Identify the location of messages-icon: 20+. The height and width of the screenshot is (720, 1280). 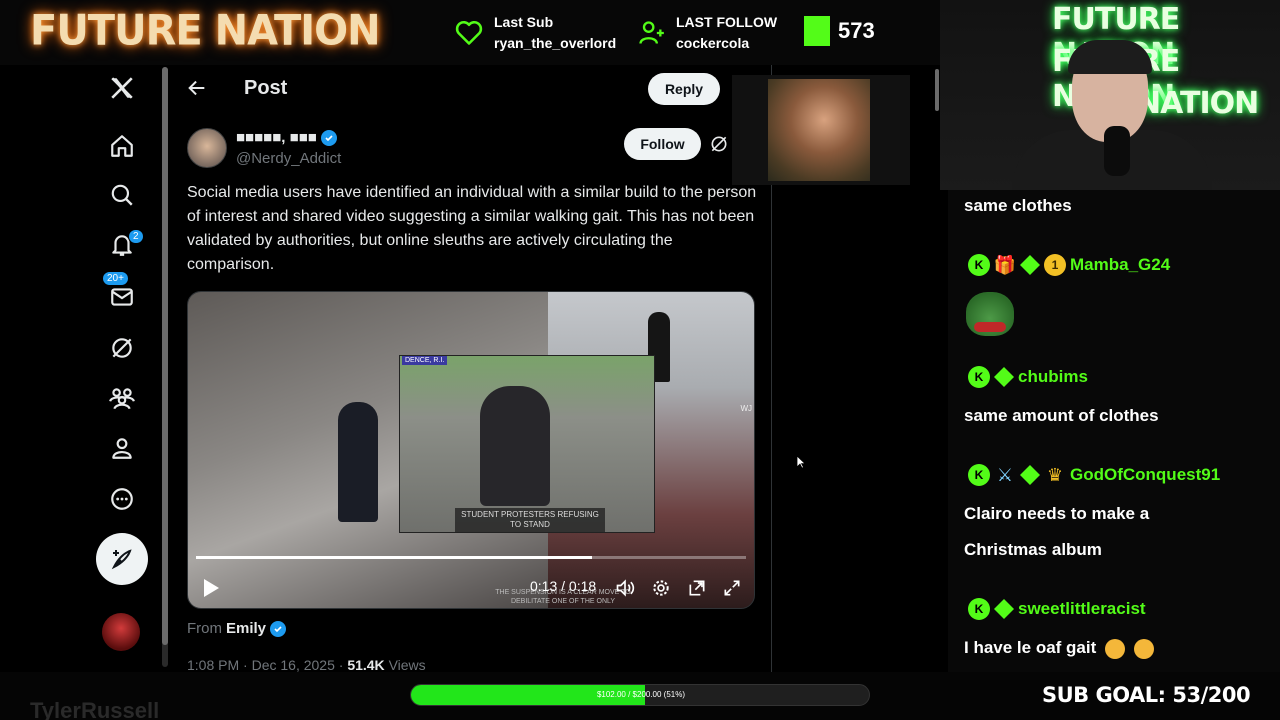
(122, 295).